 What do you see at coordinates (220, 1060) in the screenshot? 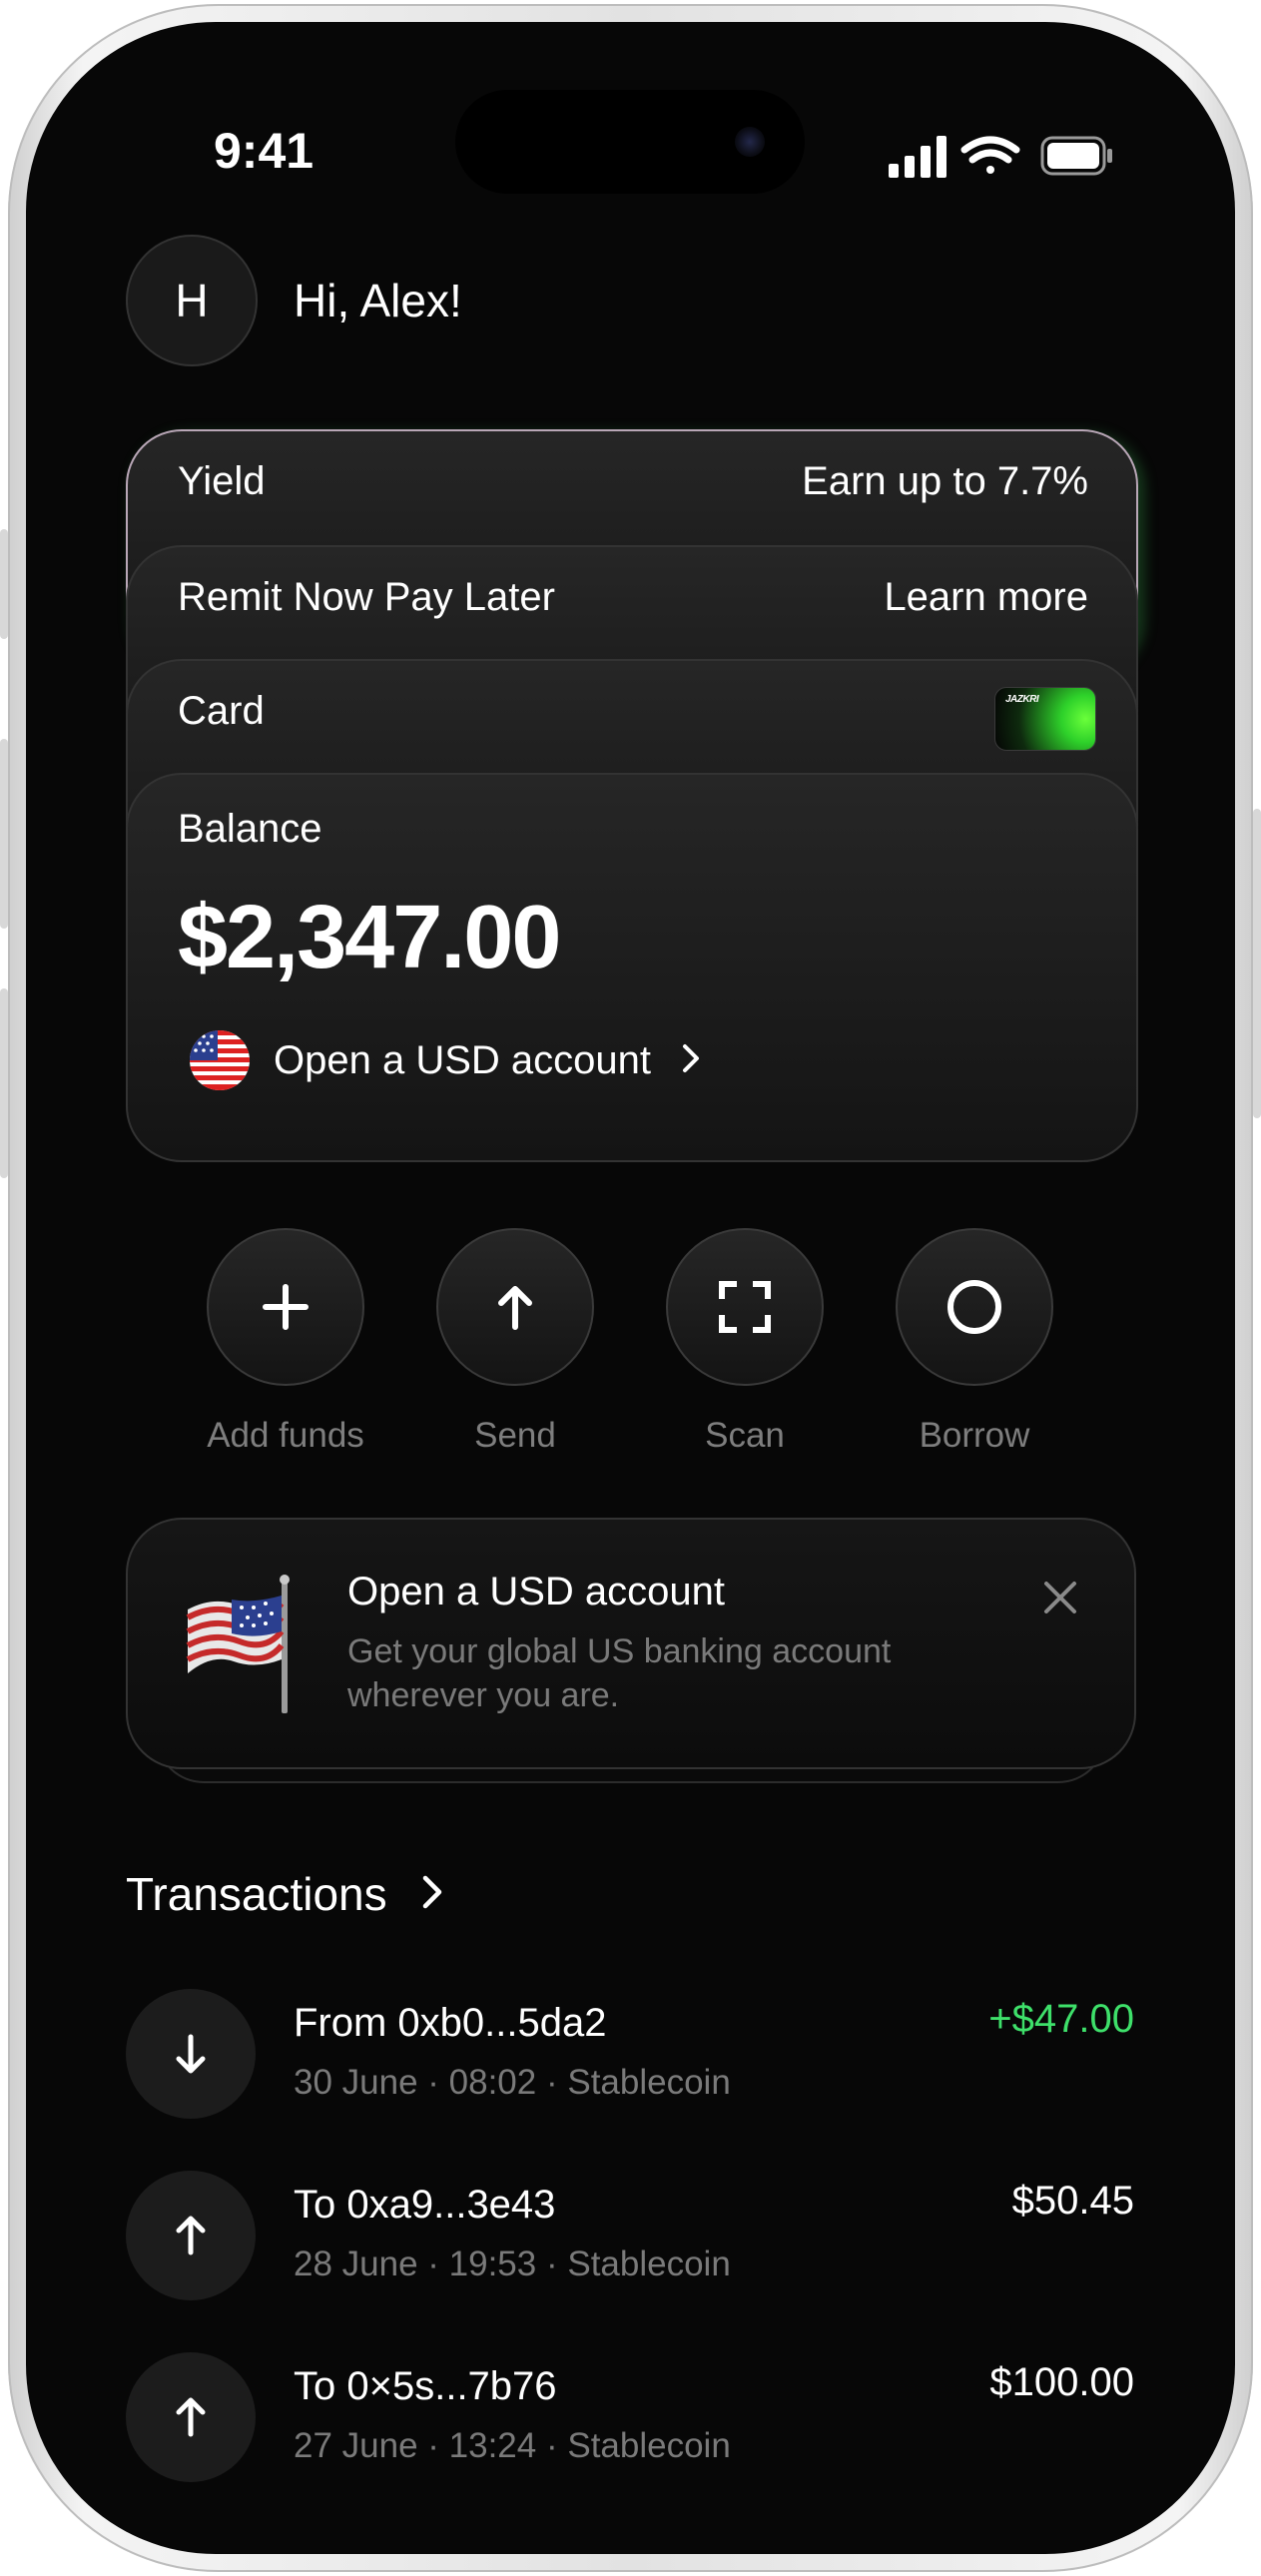
I see `us-flag-icon` at bounding box center [220, 1060].